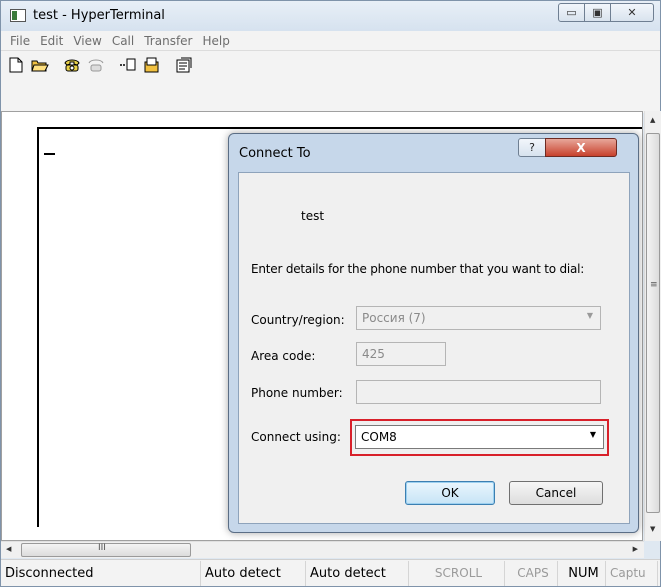  What do you see at coordinates (72, 65) in the screenshot?
I see `call-icon` at bounding box center [72, 65].